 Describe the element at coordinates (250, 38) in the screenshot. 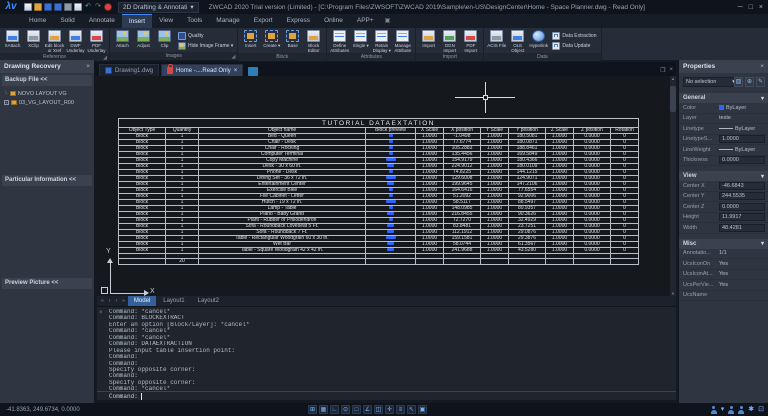

I see `insert-button: Insert` at that location.